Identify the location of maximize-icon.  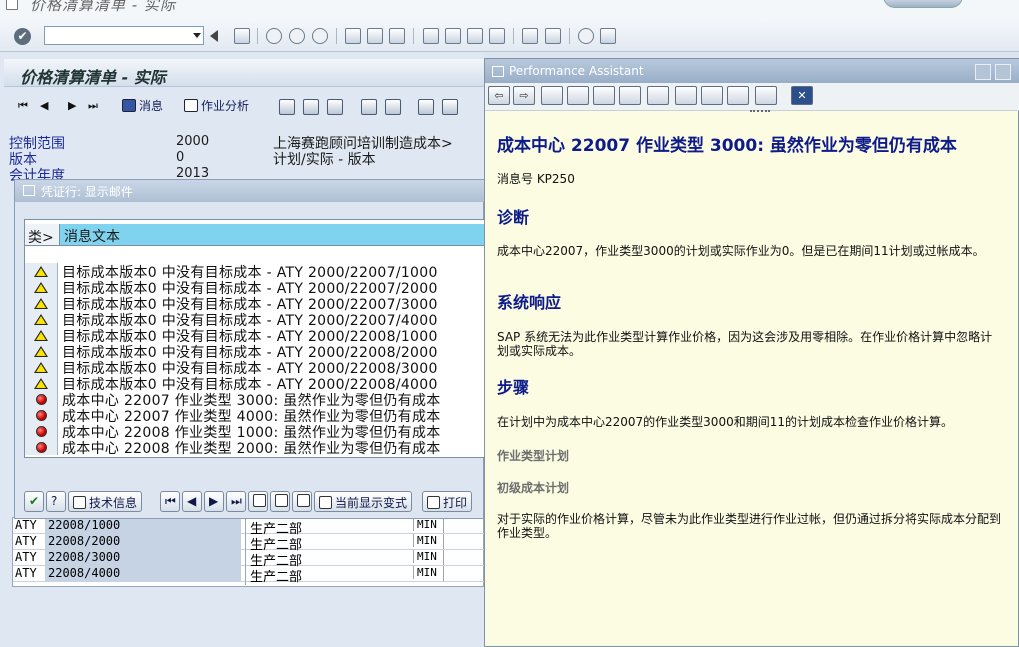
(1003, 72).